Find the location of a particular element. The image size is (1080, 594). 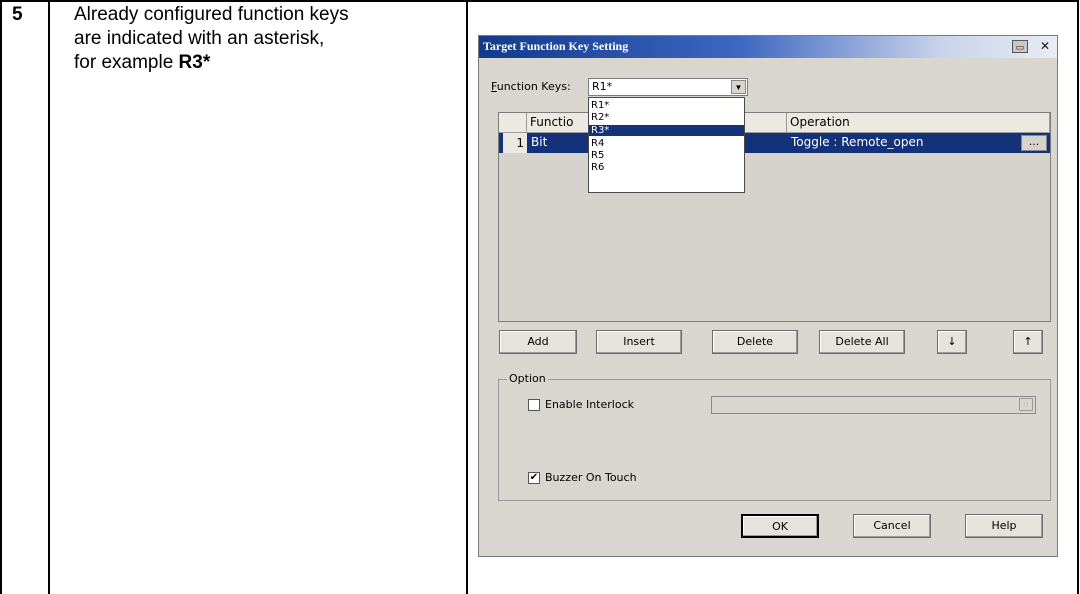

function-keys-dropdown: R1* R2* R3* R4 R5 R6 is located at coordinates (666, 145).